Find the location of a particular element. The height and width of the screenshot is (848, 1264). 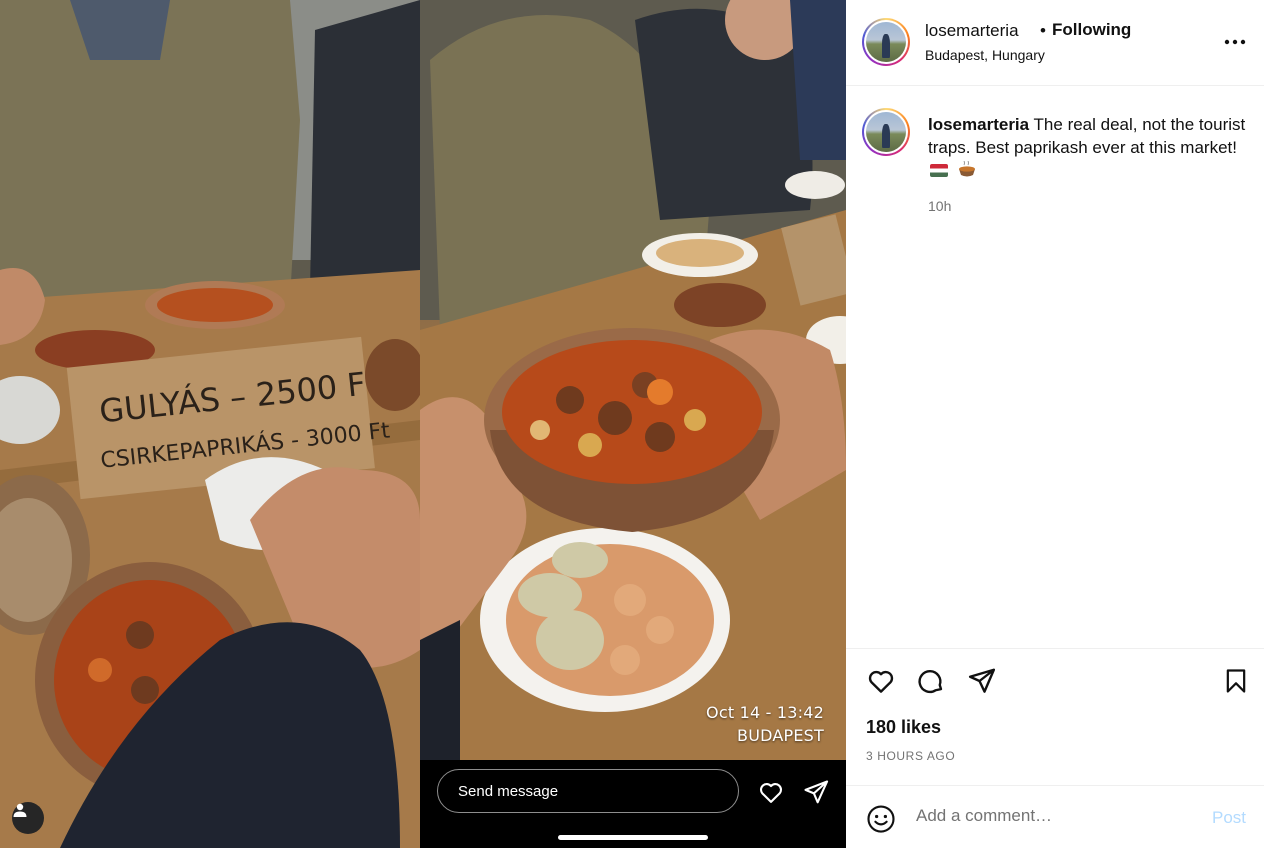

story-date-stamp: Oct 14 - 13:42 is located at coordinates (765, 712).